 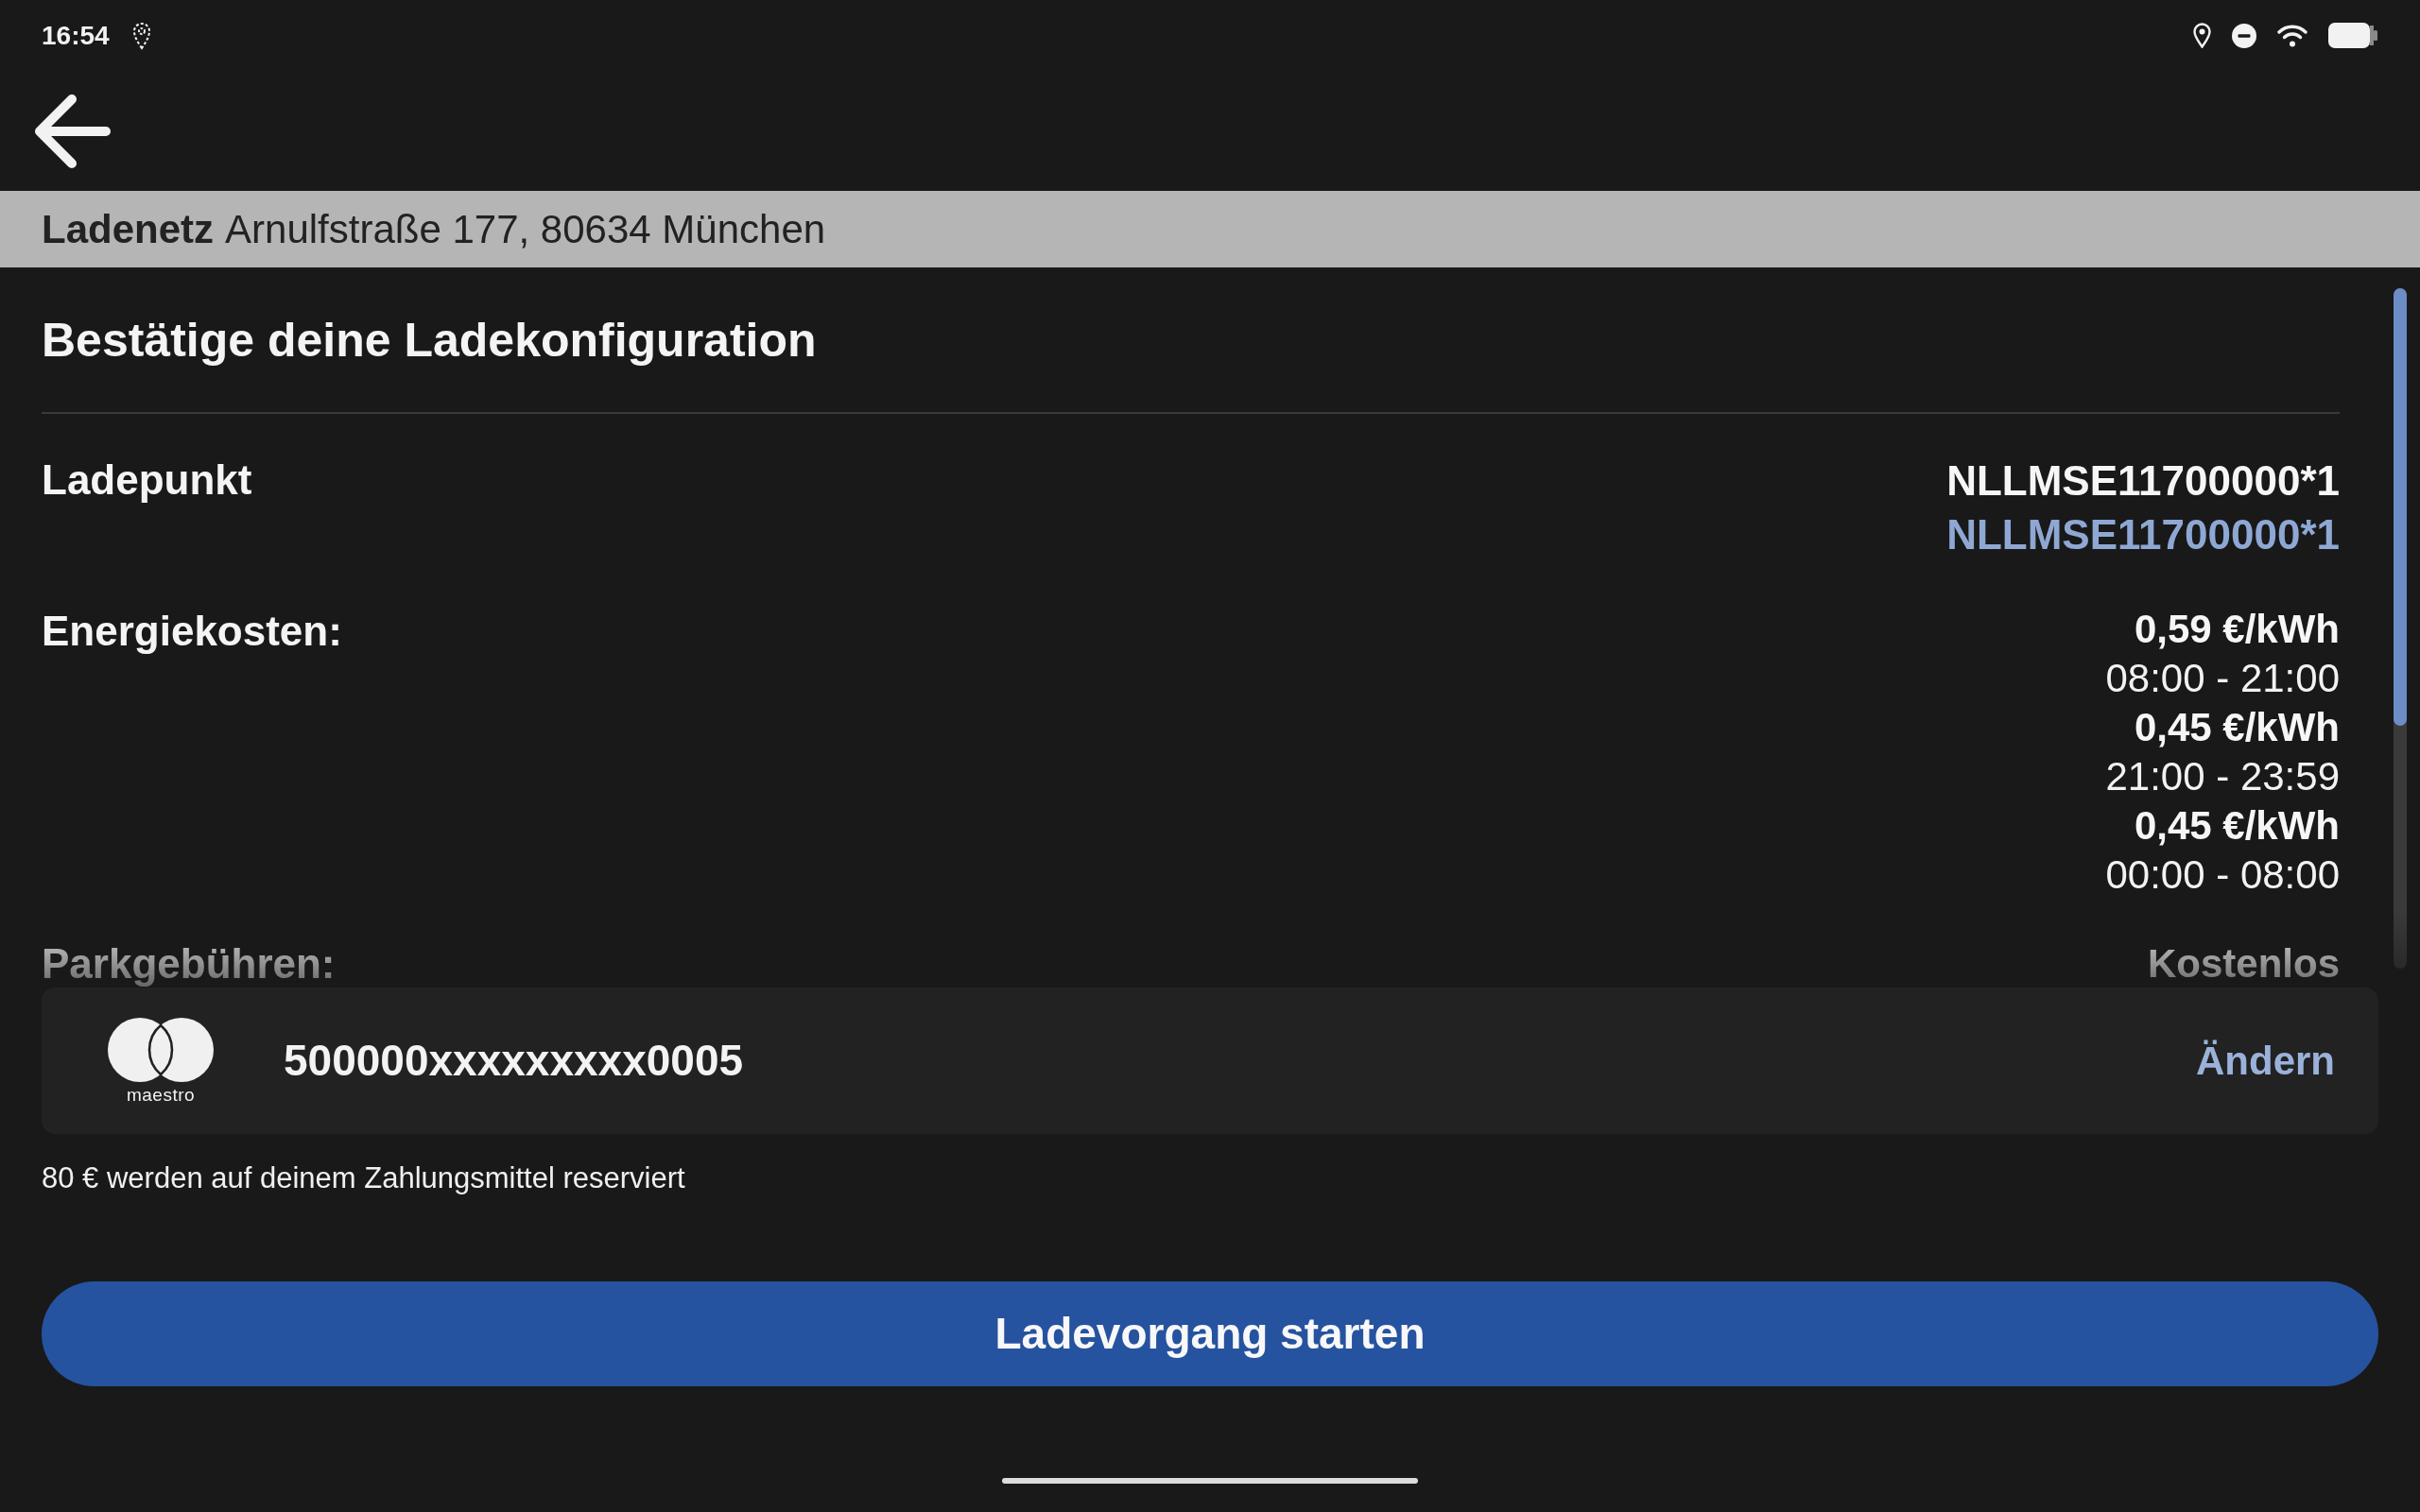 I want to click on start-charging-button: Ladevorgang starten, so click(x=1210, y=1333).